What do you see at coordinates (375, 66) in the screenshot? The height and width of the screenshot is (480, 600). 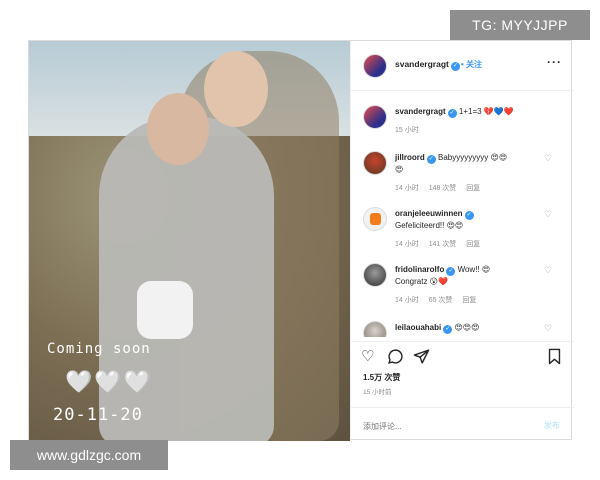 I see `author-avatar` at bounding box center [375, 66].